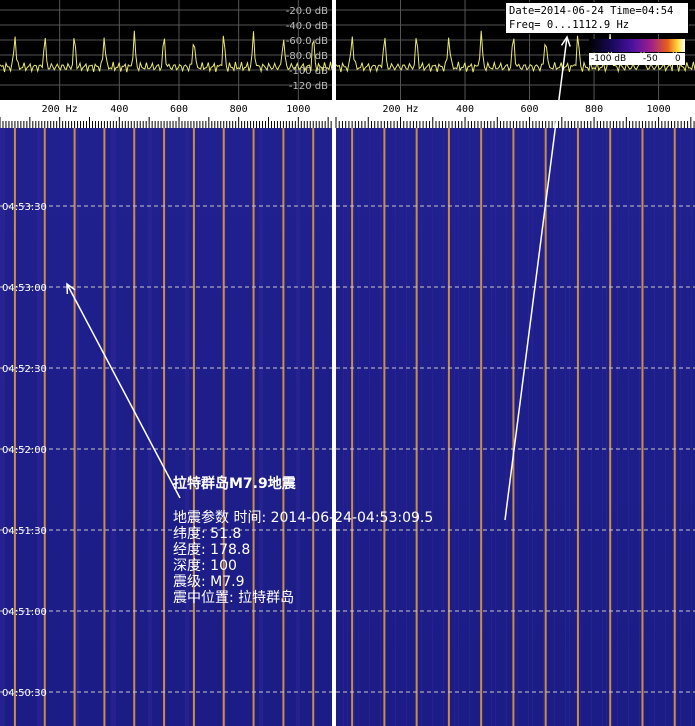 The height and width of the screenshot is (726, 695). I want to click on freq-tick-label-right: 800, so click(594, 109).